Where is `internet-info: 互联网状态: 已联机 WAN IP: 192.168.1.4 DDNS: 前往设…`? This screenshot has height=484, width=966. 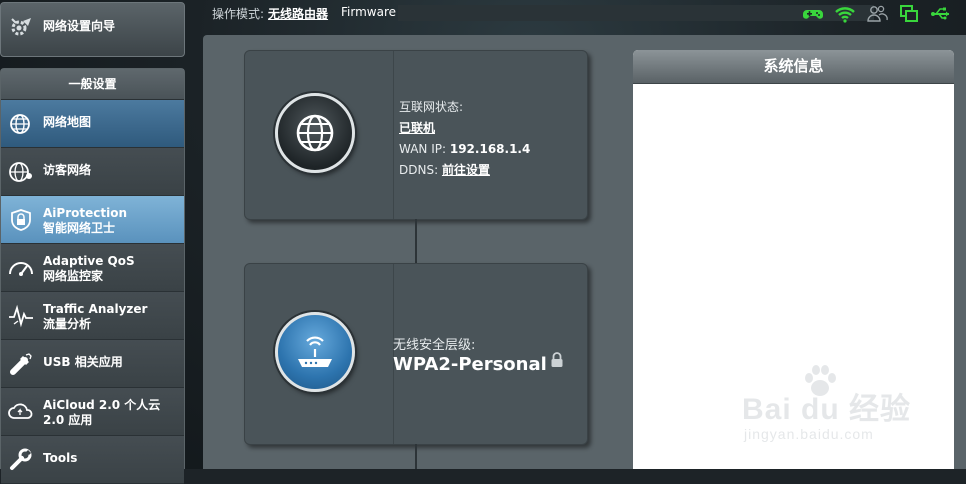
internet-info: 互联网状态: 已联机 WAN IP: 192.168.1.4 DDNS: 前往设… is located at coordinates (464, 139).